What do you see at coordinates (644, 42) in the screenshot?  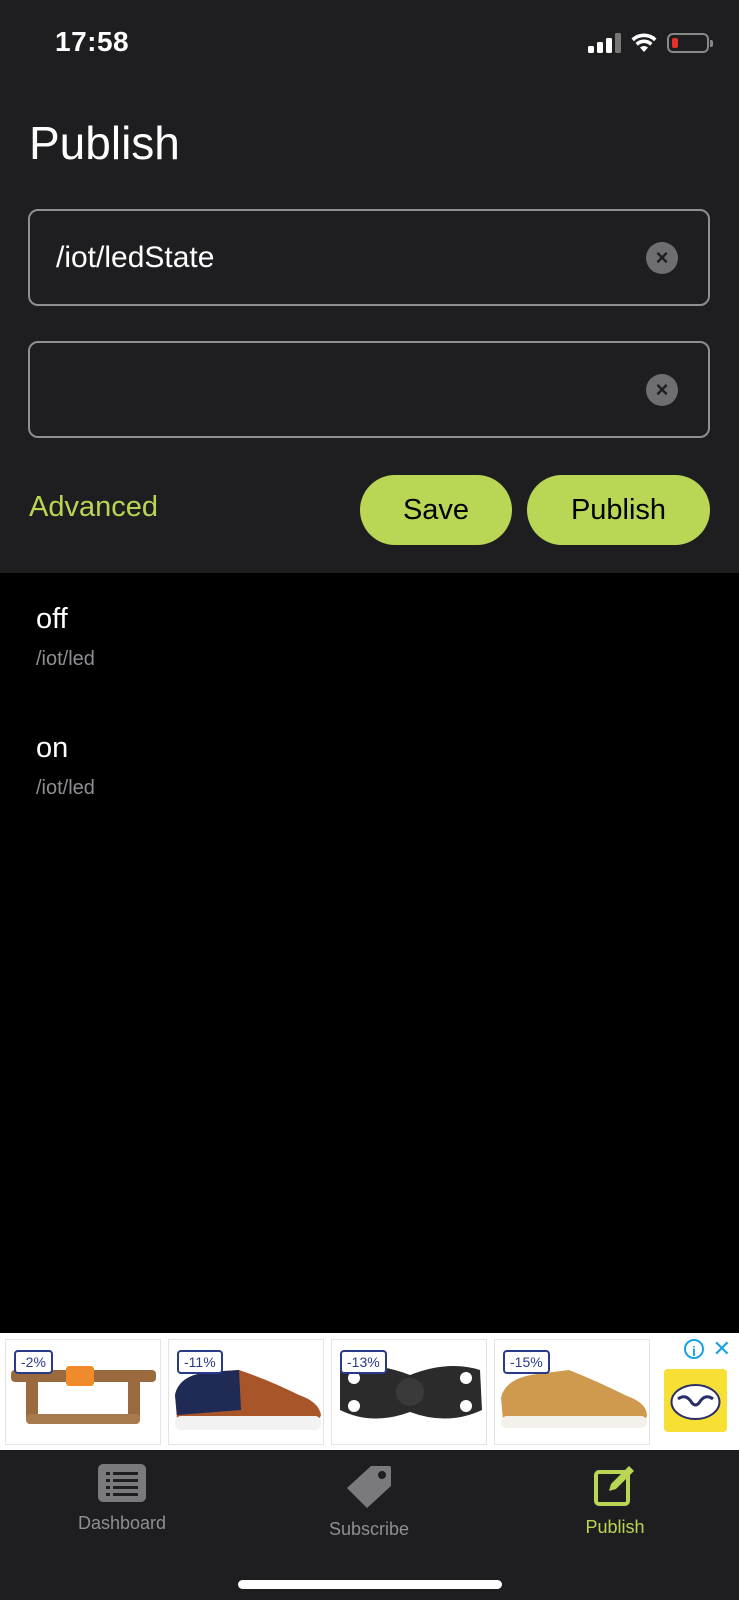 I see `wifi-icon` at bounding box center [644, 42].